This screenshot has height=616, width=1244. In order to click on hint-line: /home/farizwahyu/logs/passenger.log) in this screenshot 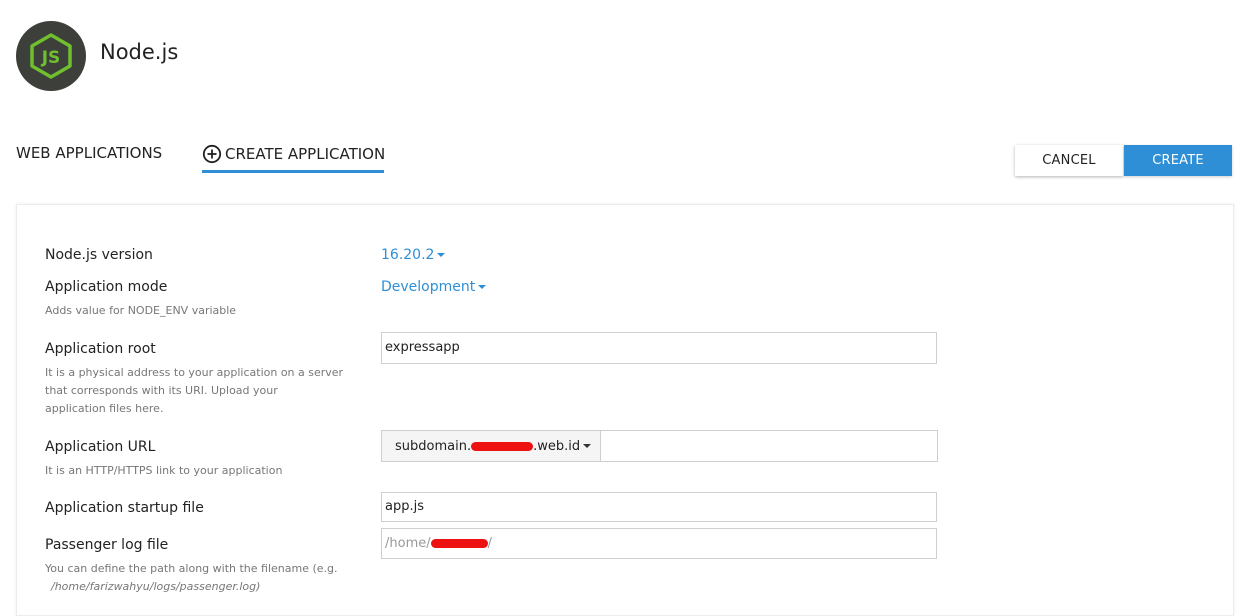, I will do `click(156, 586)`.